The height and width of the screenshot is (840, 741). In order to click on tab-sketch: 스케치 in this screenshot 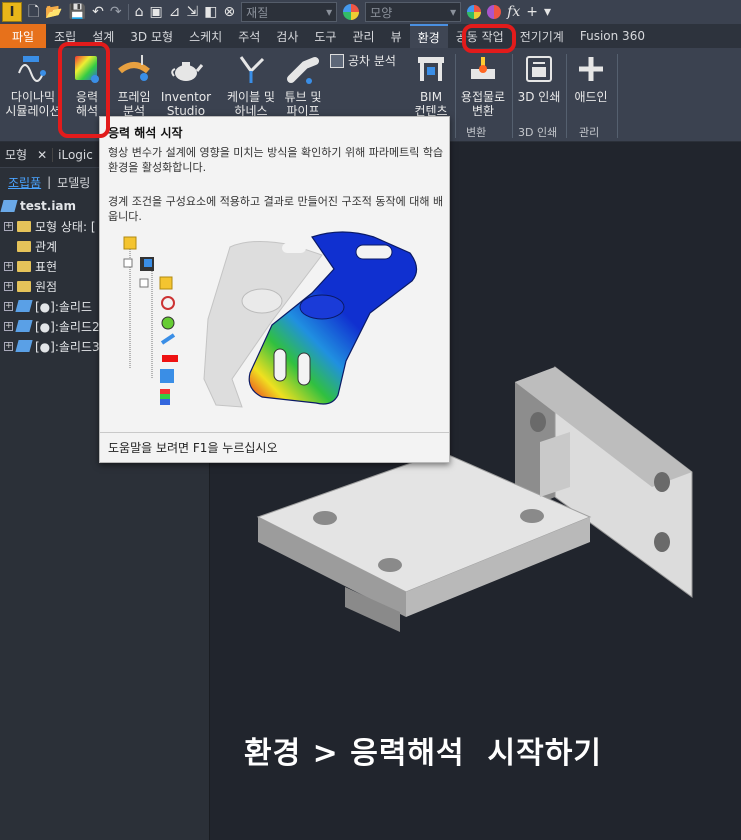, I will do `click(205, 36)`.